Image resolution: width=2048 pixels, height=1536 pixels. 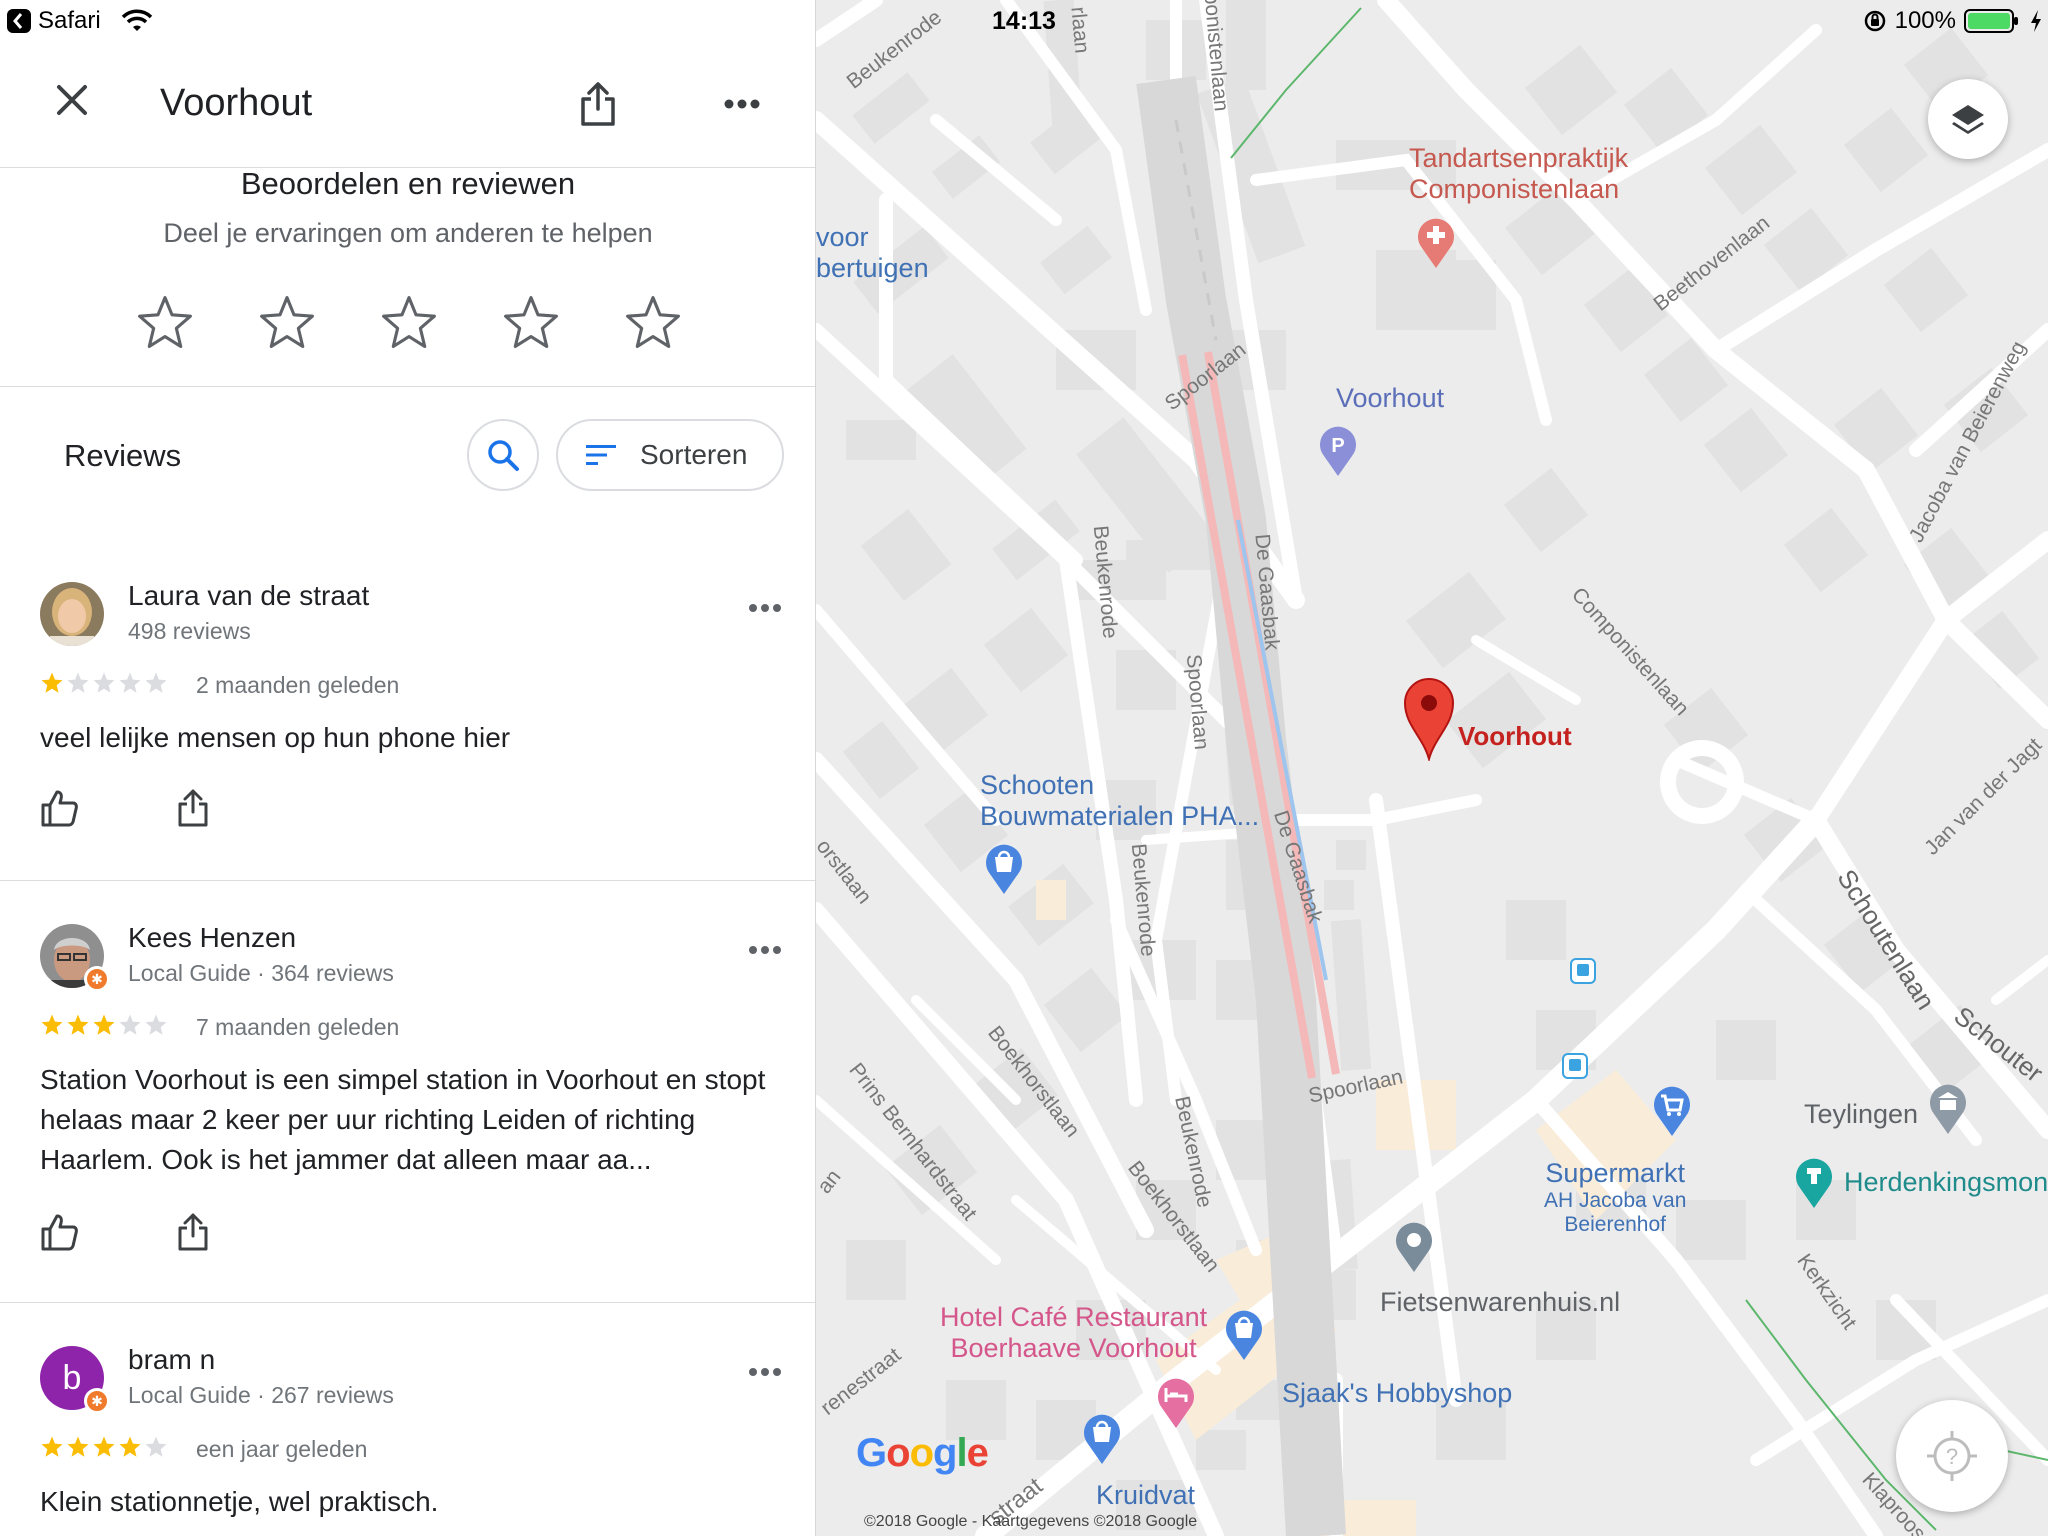 I want to click on monument-pin-icon, so click(x=1814, y=1182).